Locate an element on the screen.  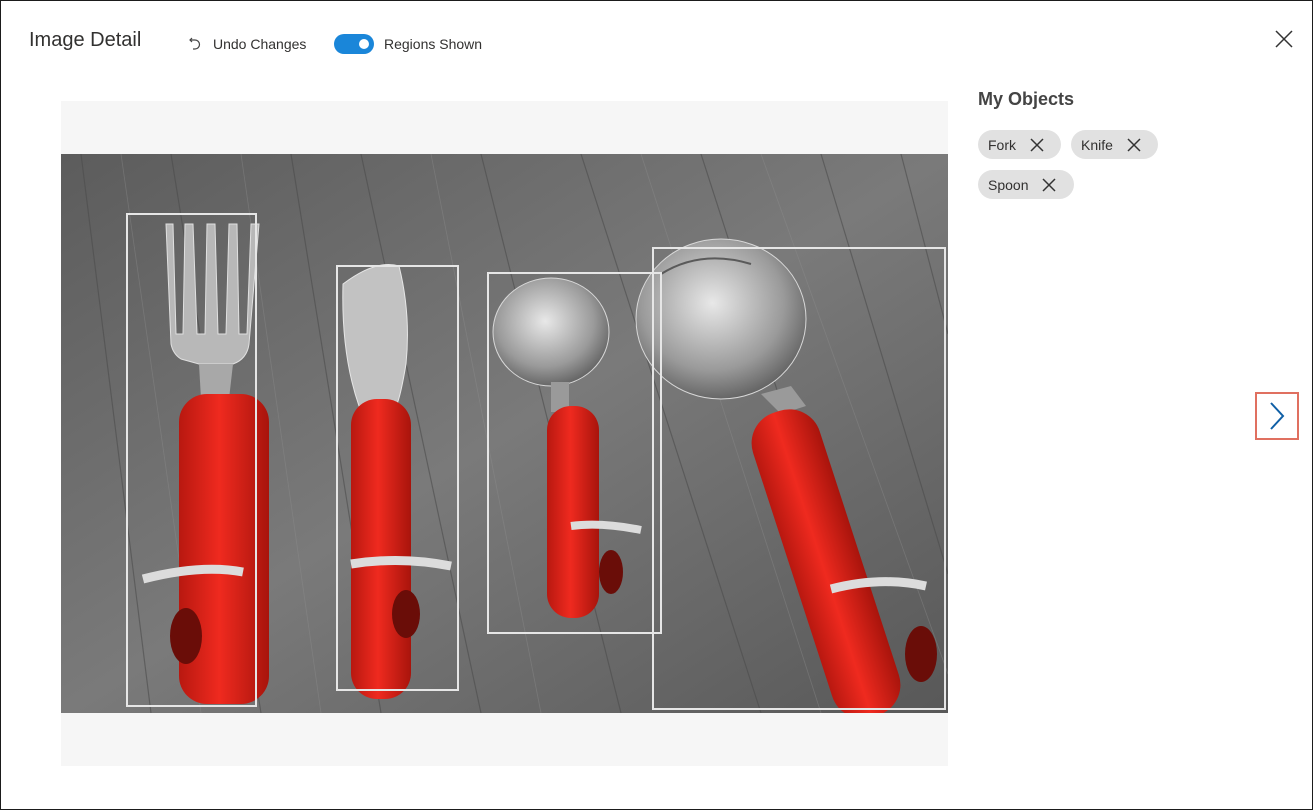
region-box-fork is located at coordinates (191, 460).